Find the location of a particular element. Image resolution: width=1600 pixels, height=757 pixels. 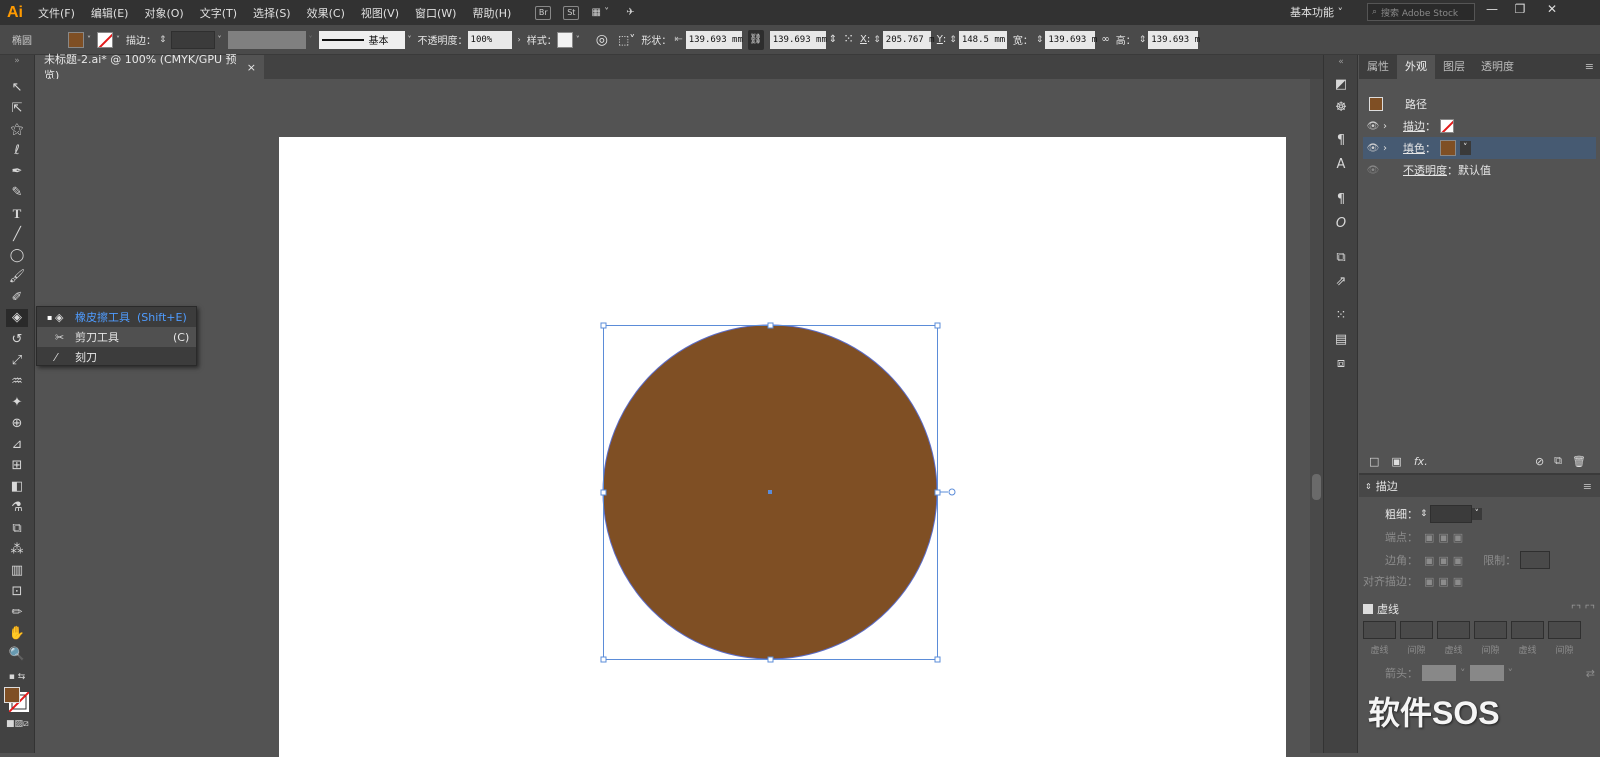

dashed-checkbox is located at coordinates (1368, 609).